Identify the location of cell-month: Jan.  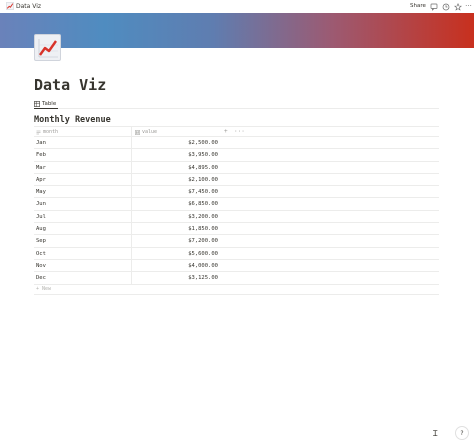
(41, 143).